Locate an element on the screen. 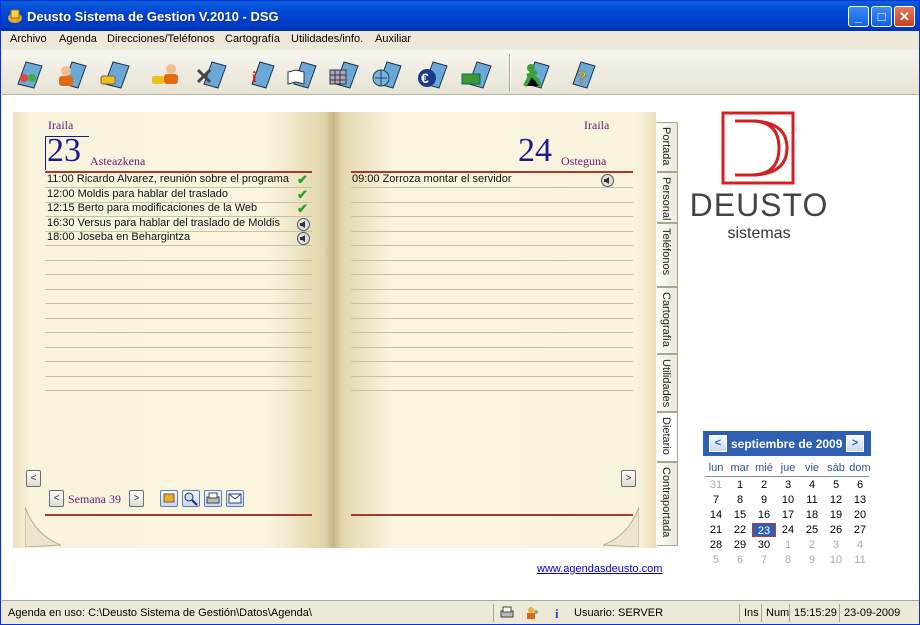 This screenshot has width=920, height=625. calendar-next-button: > is located at coordinates (855, 443).